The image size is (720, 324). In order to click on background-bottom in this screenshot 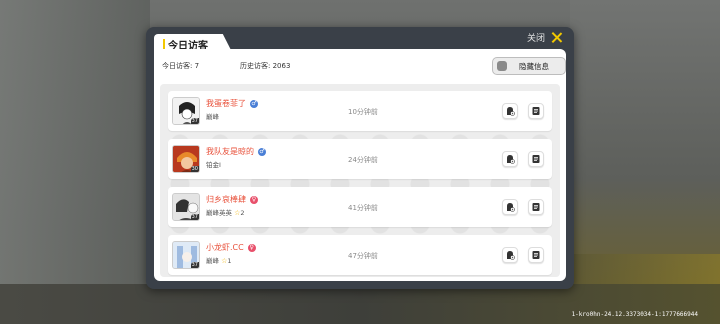, I will do `click(360, 304)`.